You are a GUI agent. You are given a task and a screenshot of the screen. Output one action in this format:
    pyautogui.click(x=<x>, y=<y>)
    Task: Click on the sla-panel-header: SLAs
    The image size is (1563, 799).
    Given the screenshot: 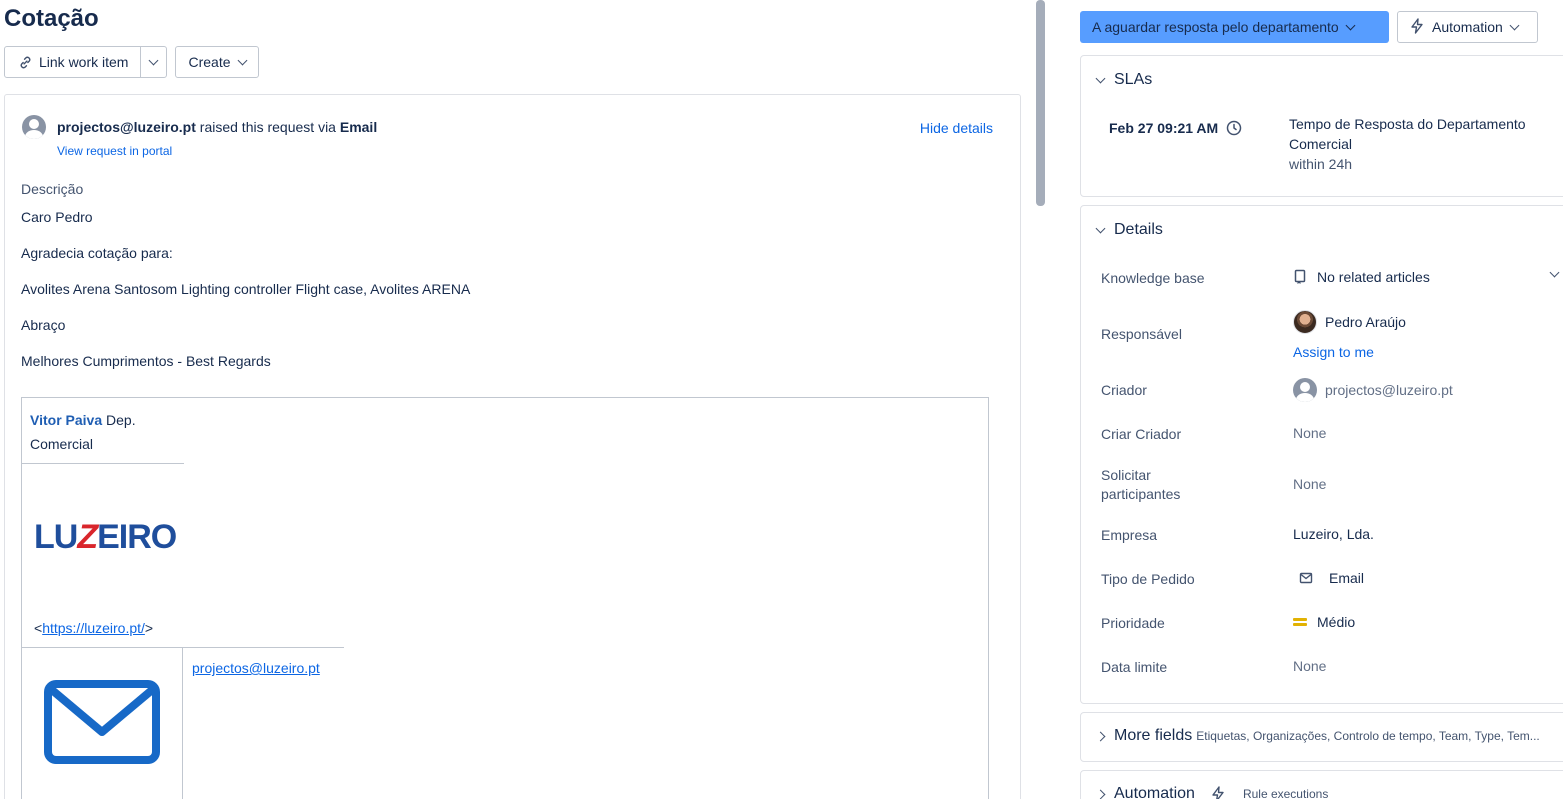 What is the action you would take?
    pyautogui.click(x=1123, y=80)
    